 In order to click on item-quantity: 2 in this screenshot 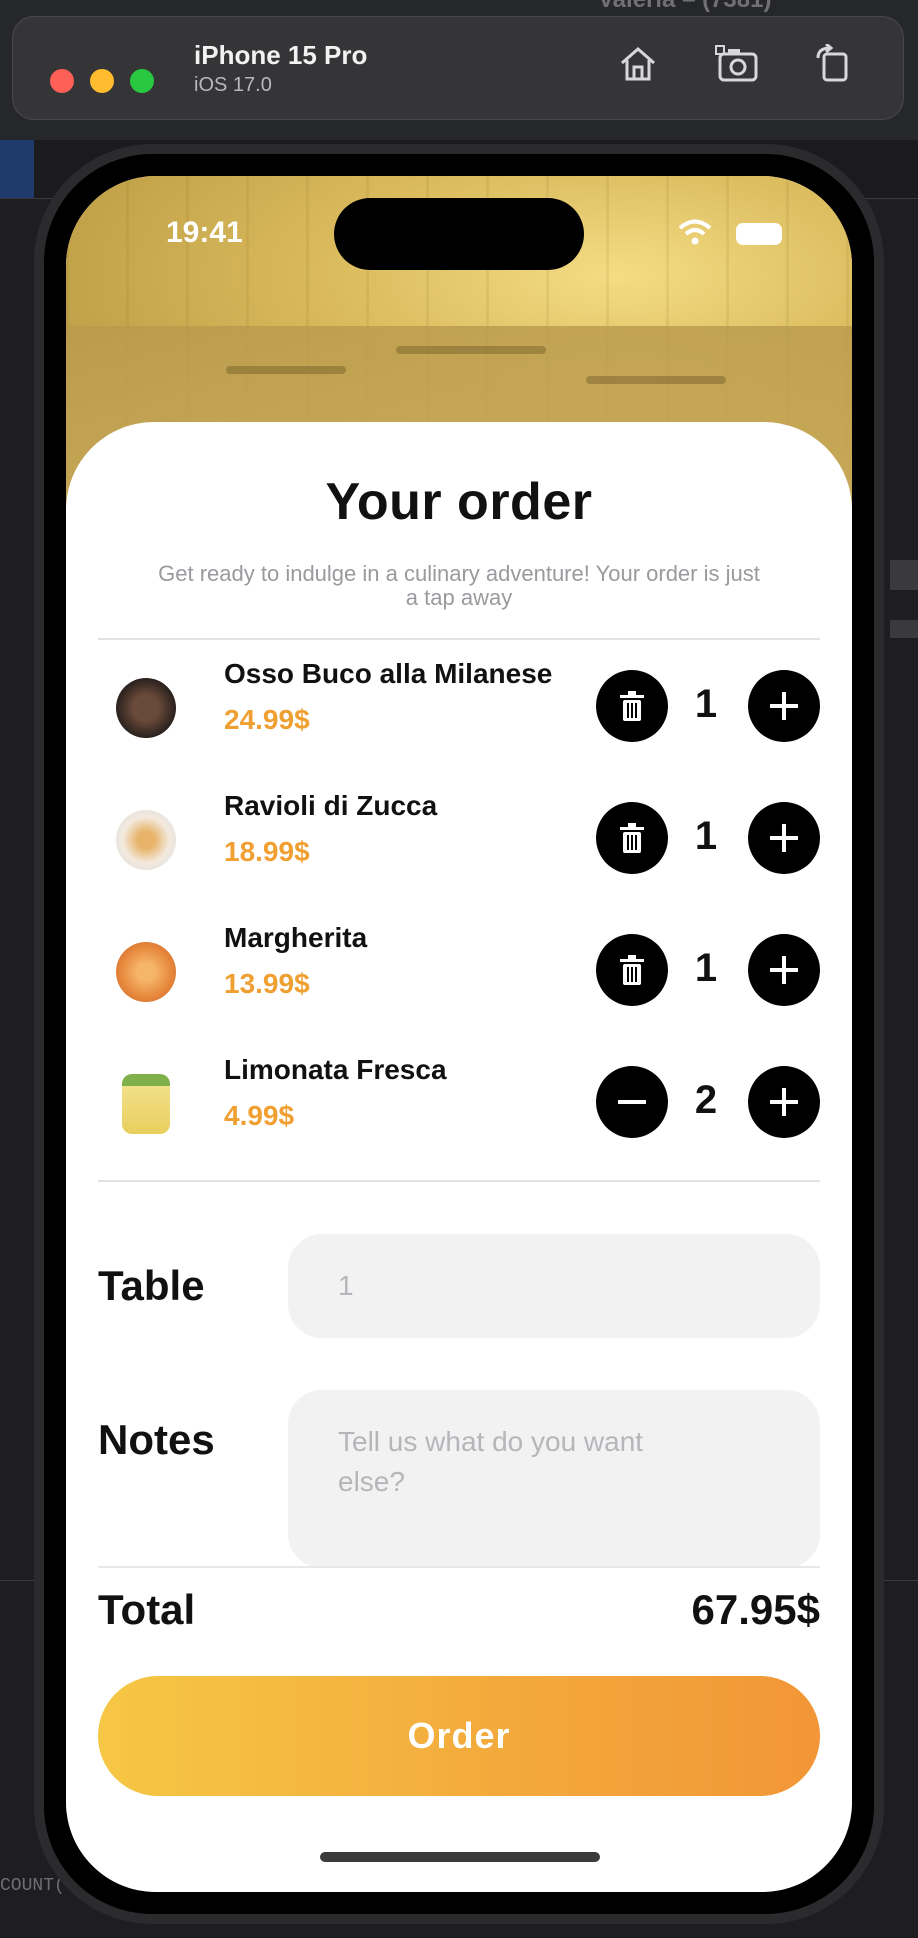, I will do `click(706, 1100)`.